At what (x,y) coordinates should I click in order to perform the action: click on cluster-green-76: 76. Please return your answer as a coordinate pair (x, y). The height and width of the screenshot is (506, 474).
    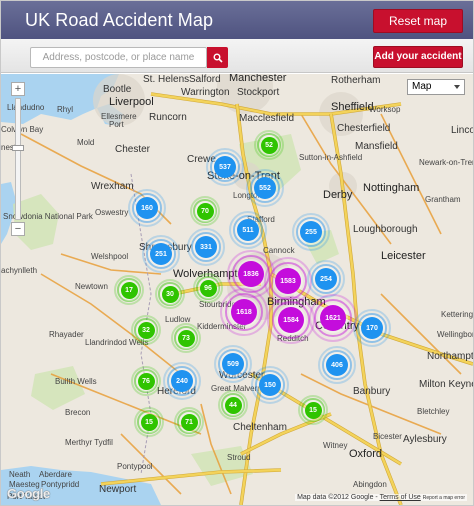
    Looking at the image, I should click on (146, 381).